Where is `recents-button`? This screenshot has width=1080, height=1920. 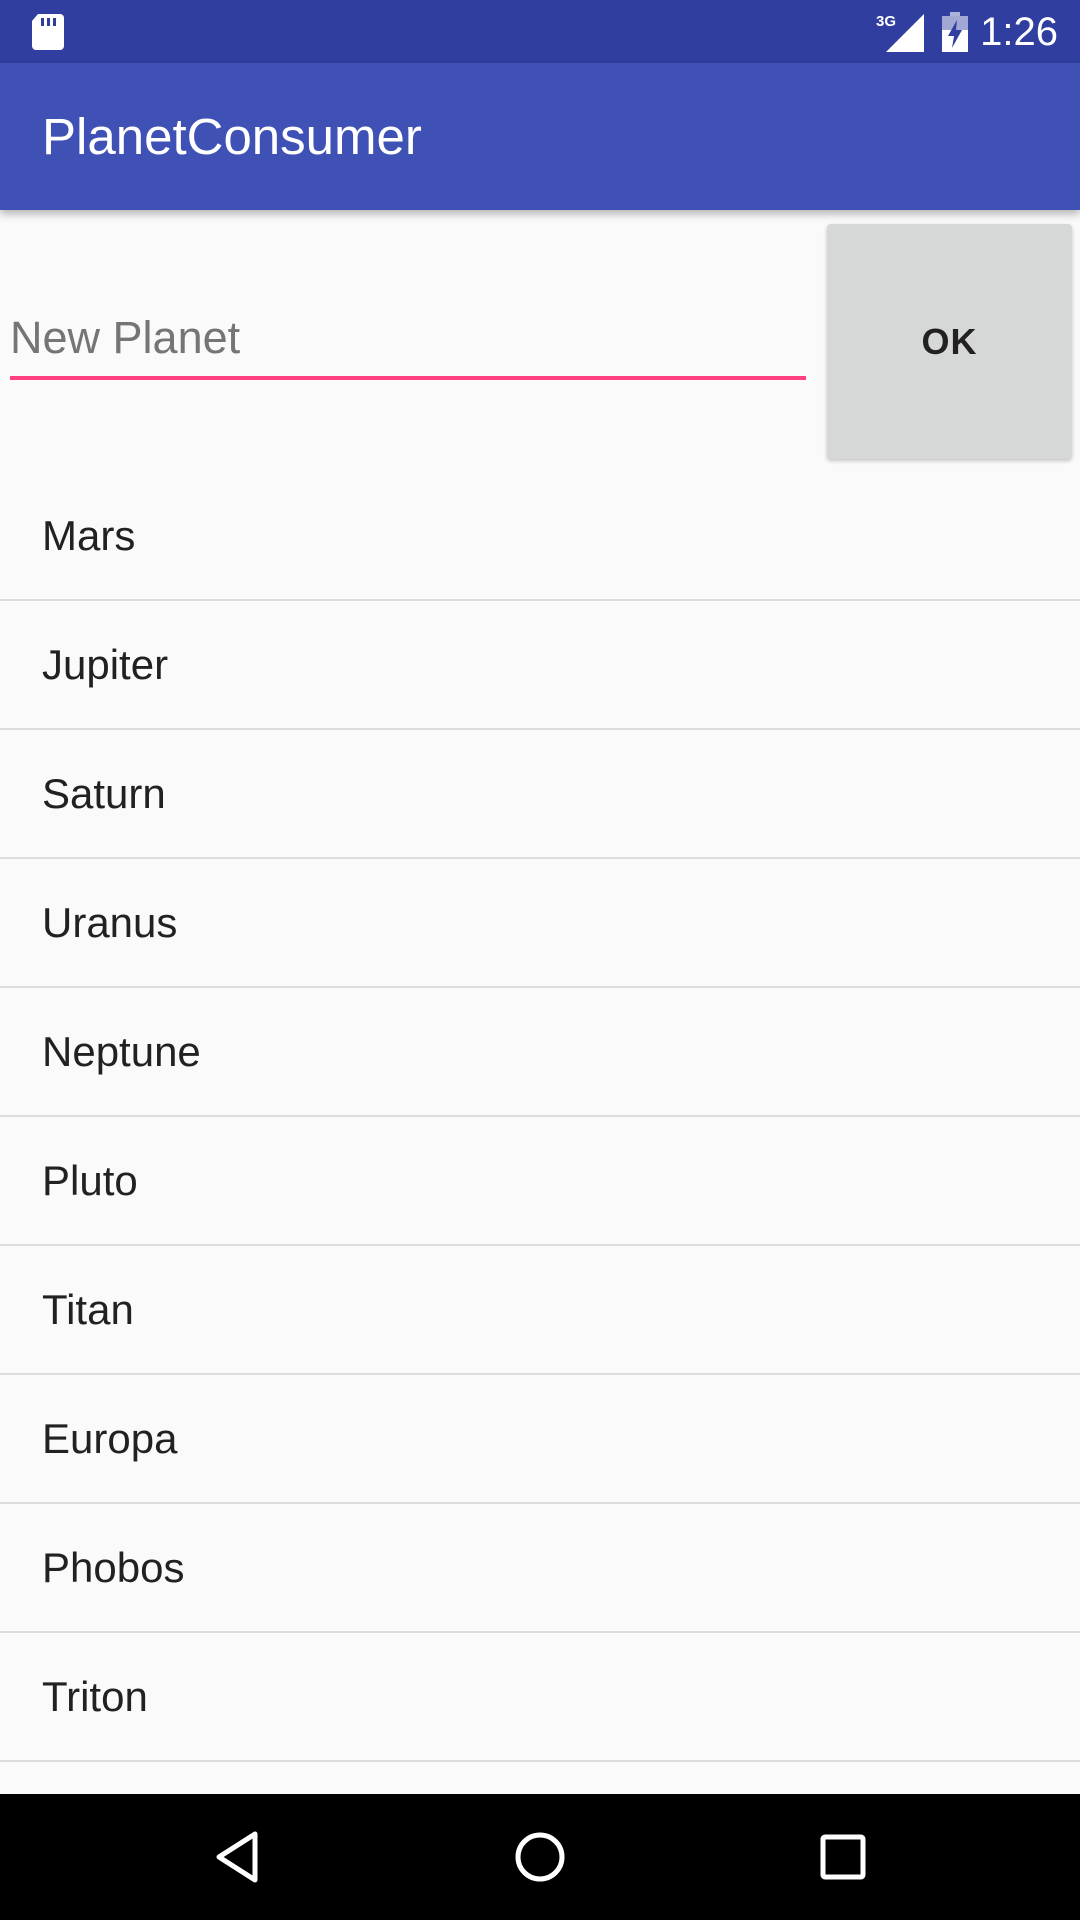
recents-button is located at coordinates (843, 1857).